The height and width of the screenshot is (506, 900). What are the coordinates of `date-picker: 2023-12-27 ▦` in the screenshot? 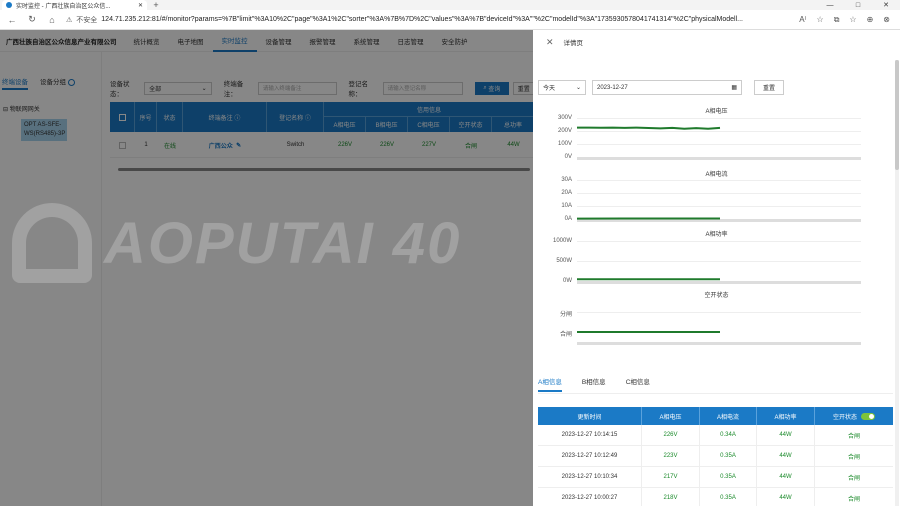 It's located at (667, 87).